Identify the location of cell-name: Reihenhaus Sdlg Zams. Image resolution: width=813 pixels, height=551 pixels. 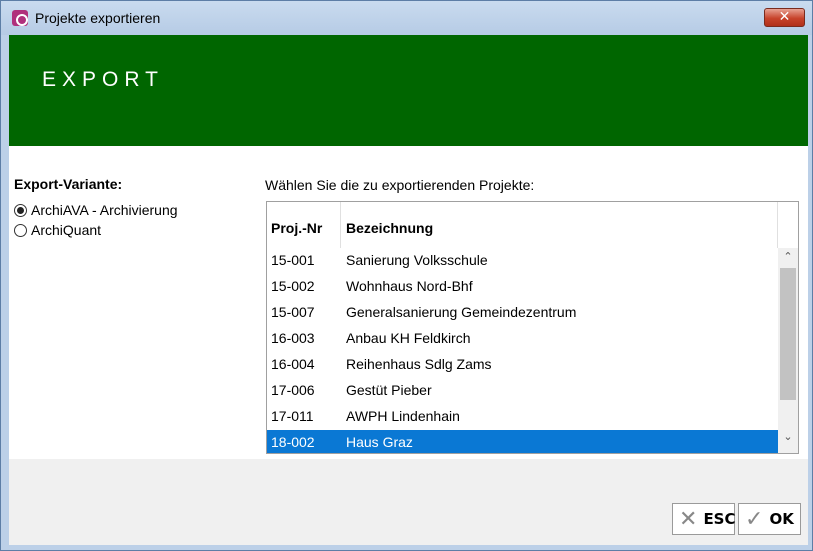
(419, 364).